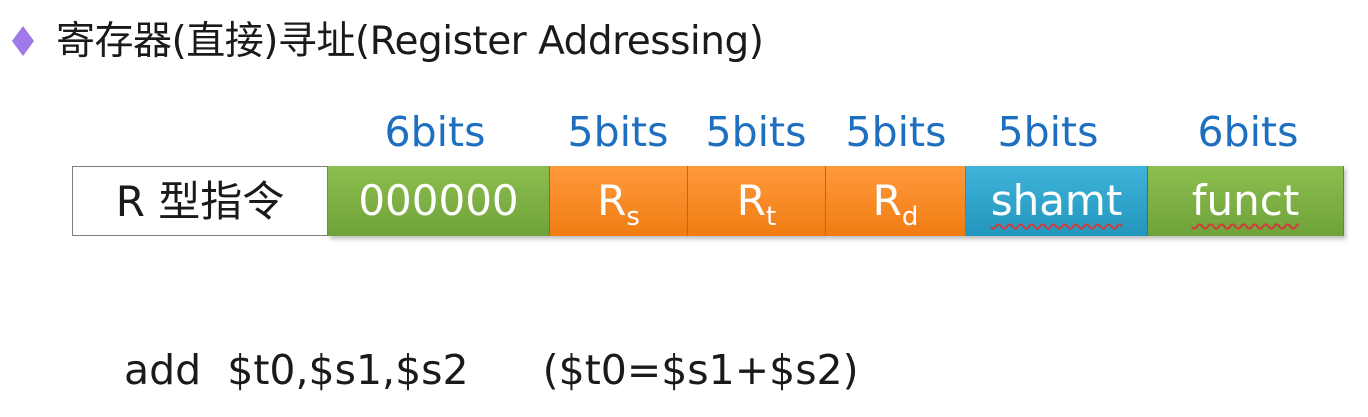  I want to click on bits-label-rd: 5bits, so click(896, 132).